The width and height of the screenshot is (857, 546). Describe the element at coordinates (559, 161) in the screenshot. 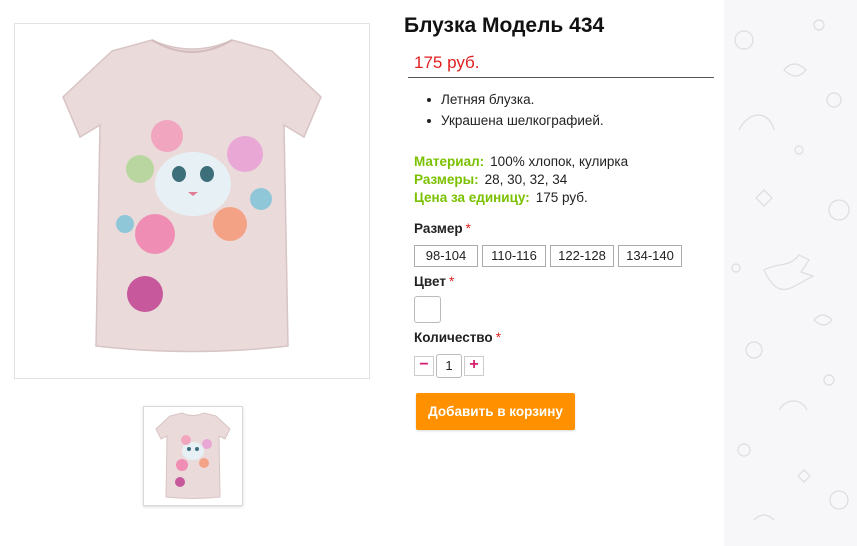

I see `spec-value: 100% хлопок, кулирка` at that location.